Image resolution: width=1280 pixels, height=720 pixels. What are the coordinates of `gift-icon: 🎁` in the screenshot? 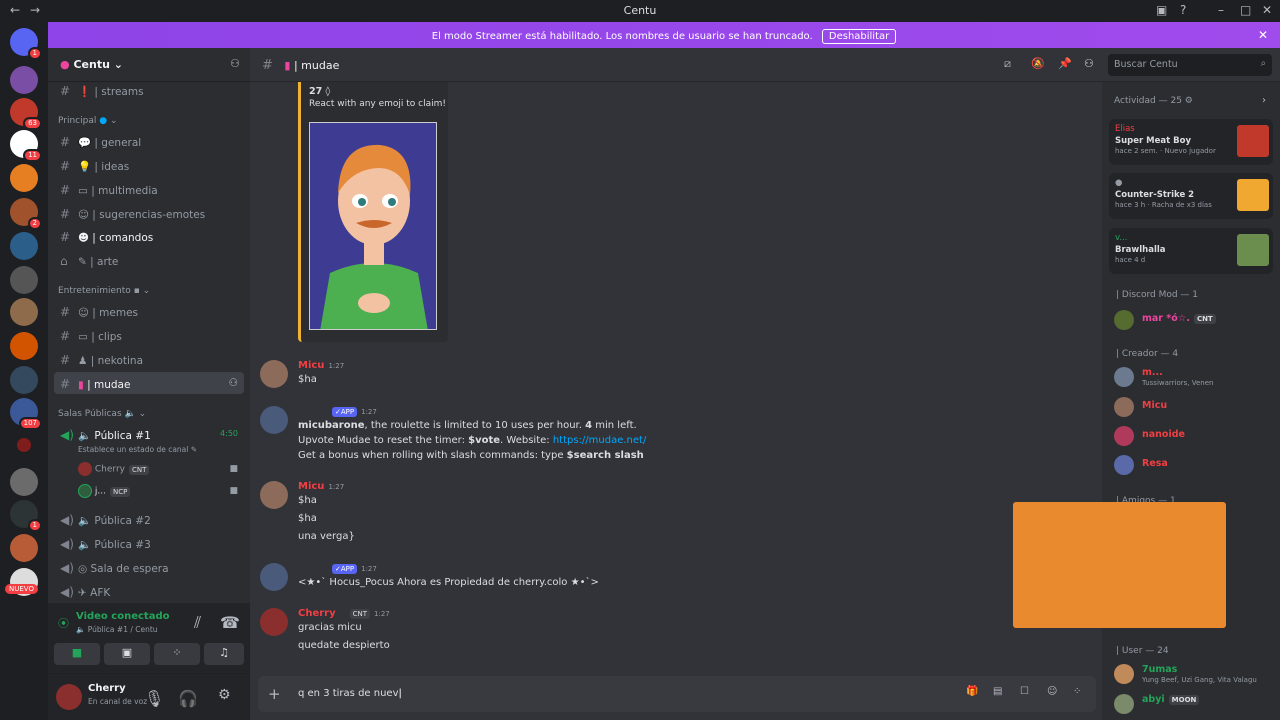 It's located at (972, 691).